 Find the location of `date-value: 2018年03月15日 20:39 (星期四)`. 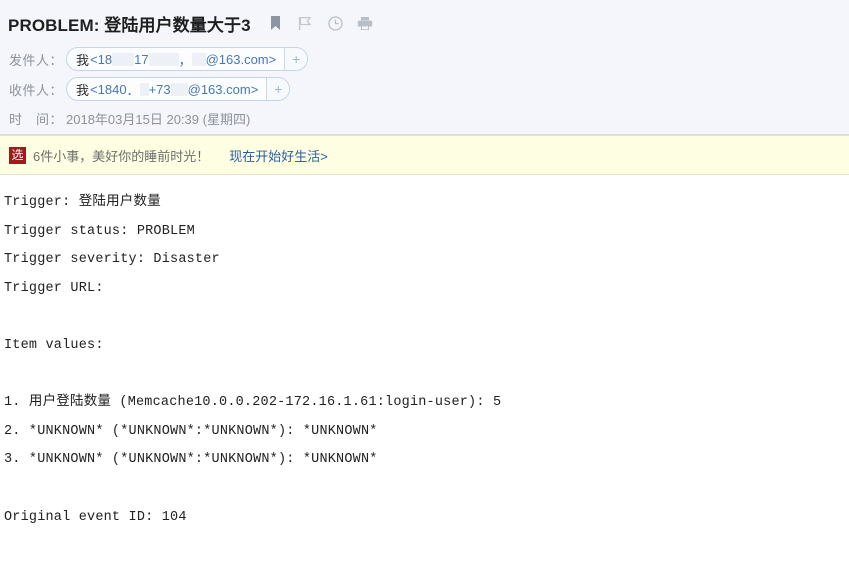

date-value: 2018年03月15日 20:39 (星期四) is located at coordinates (158, 119).